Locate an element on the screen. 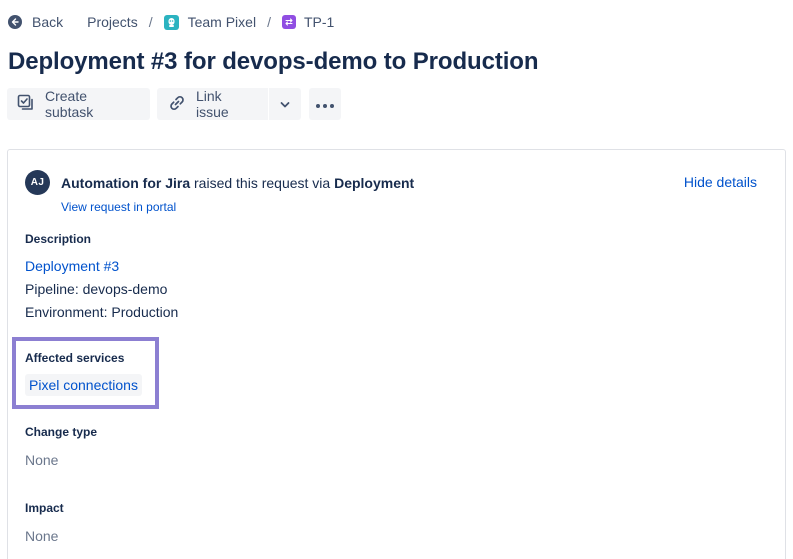  back-label: Back is located at coordinates (48, 22).